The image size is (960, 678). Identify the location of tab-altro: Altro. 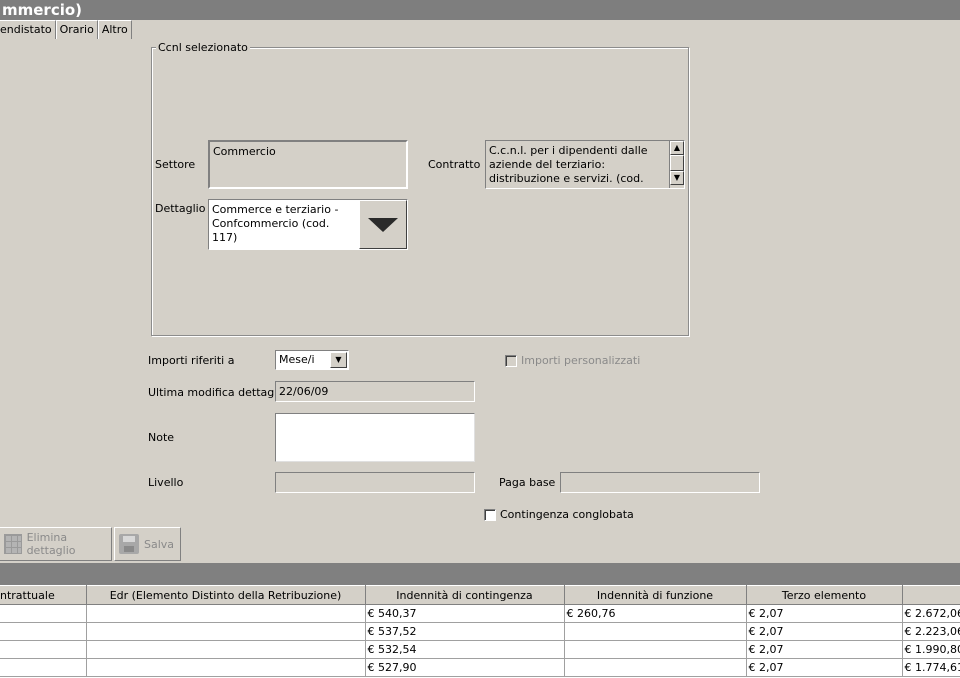
(114, 29).